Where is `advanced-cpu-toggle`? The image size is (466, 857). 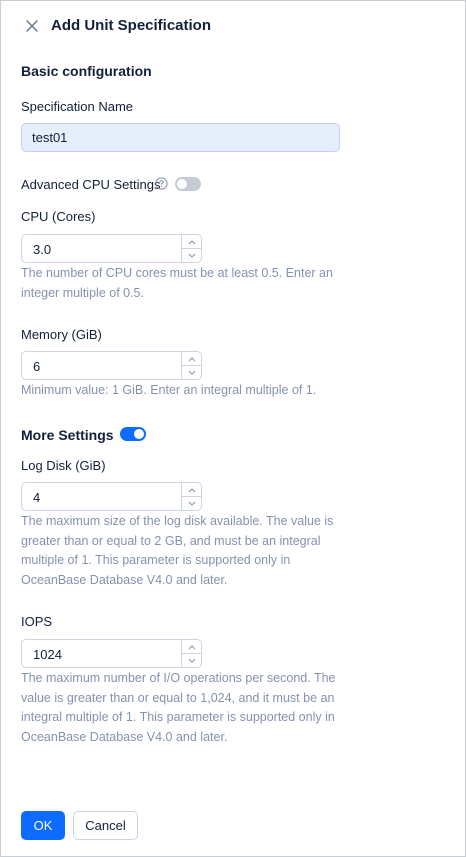
advanced-cpu-toggle is located at coordinates (188, 184).